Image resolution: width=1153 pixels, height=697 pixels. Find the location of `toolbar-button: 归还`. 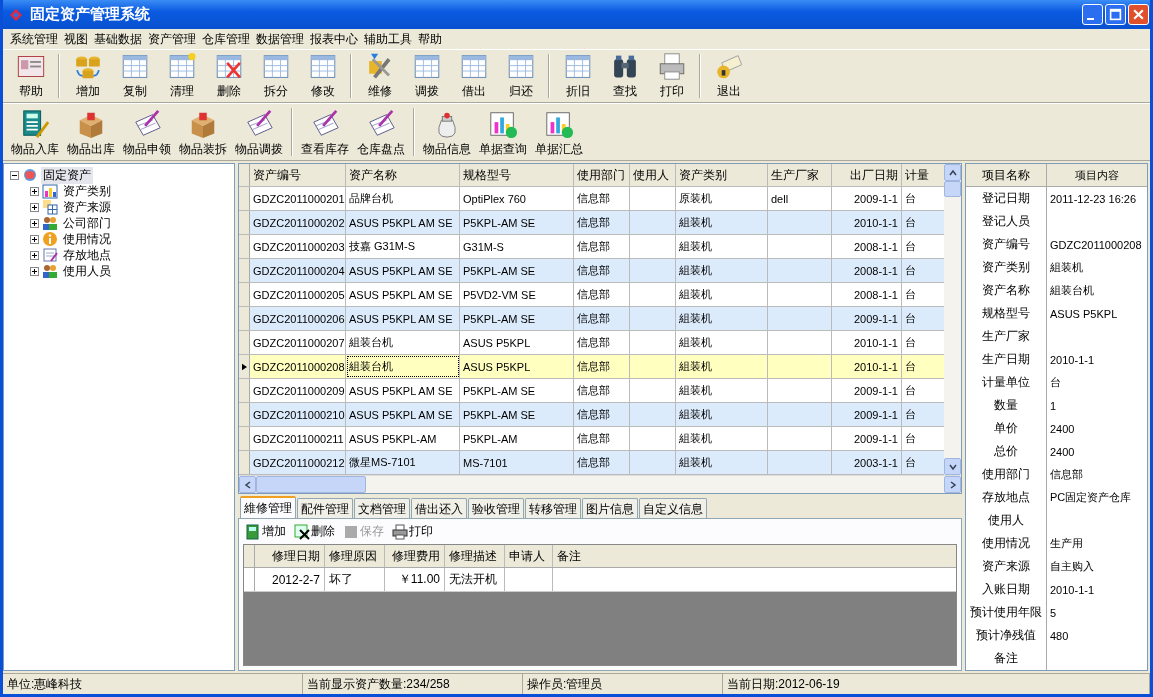

toolbar-button: 归还 is located at coordinates (520, 76).